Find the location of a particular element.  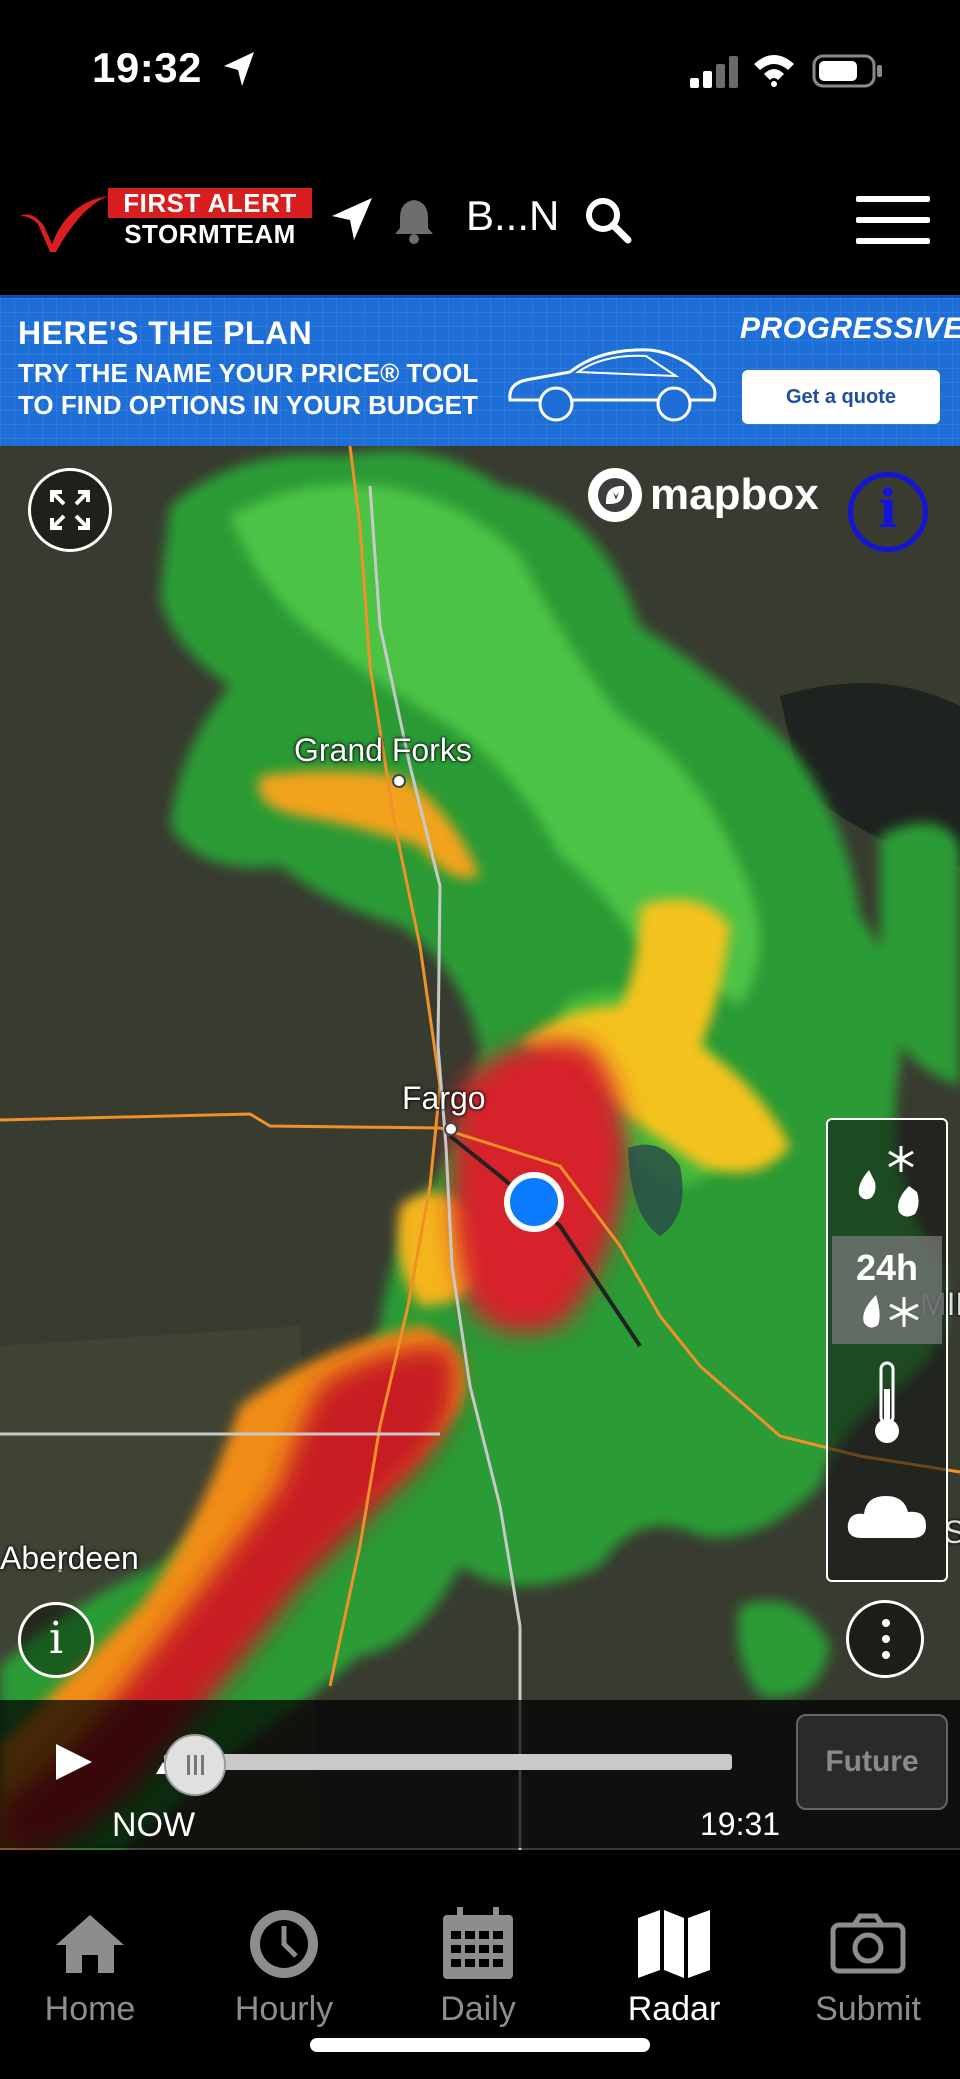

layer-24h-label: 24h is located at coordinates (887, 1267).